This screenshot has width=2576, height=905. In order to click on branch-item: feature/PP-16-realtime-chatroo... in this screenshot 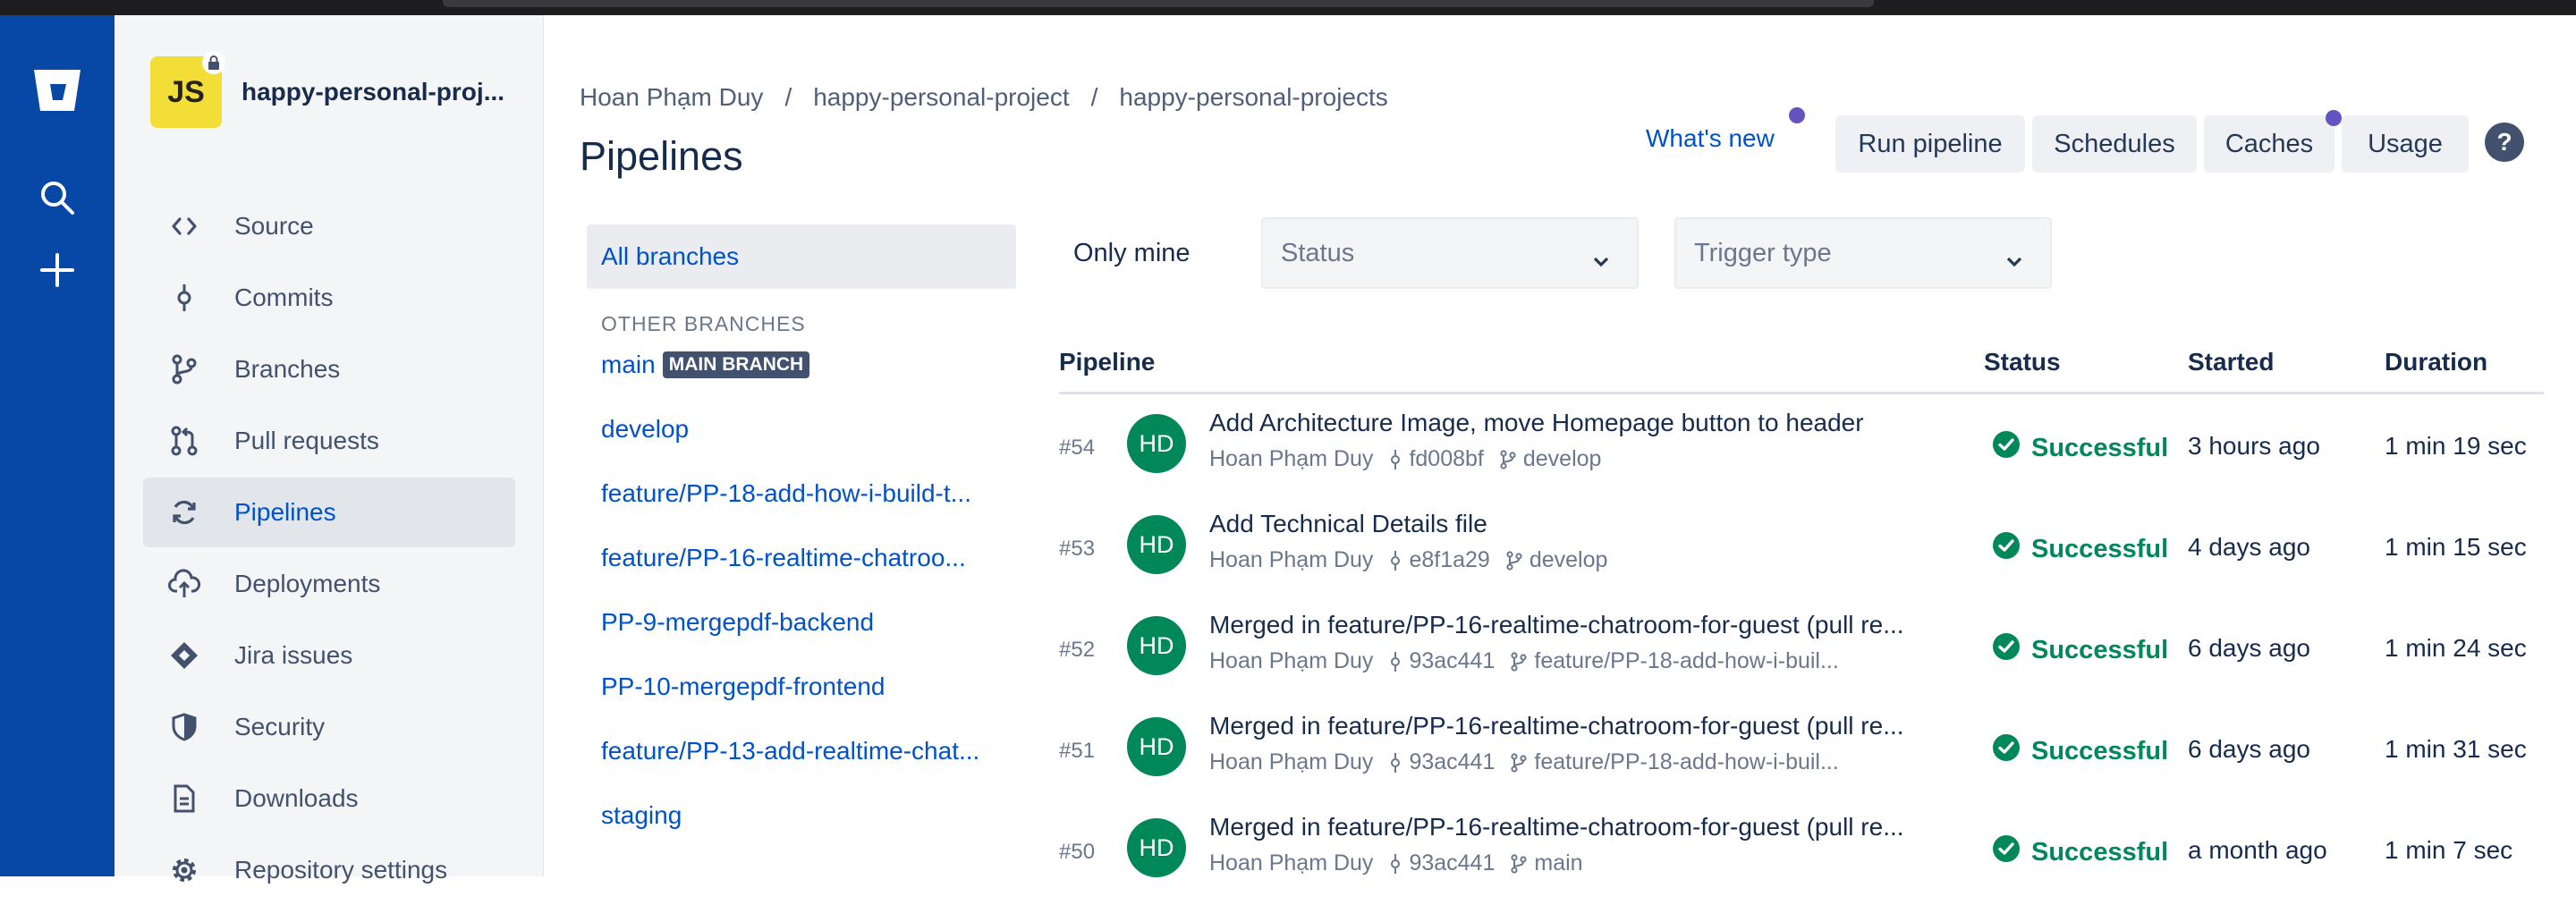, I will do `click(802, 558)`.